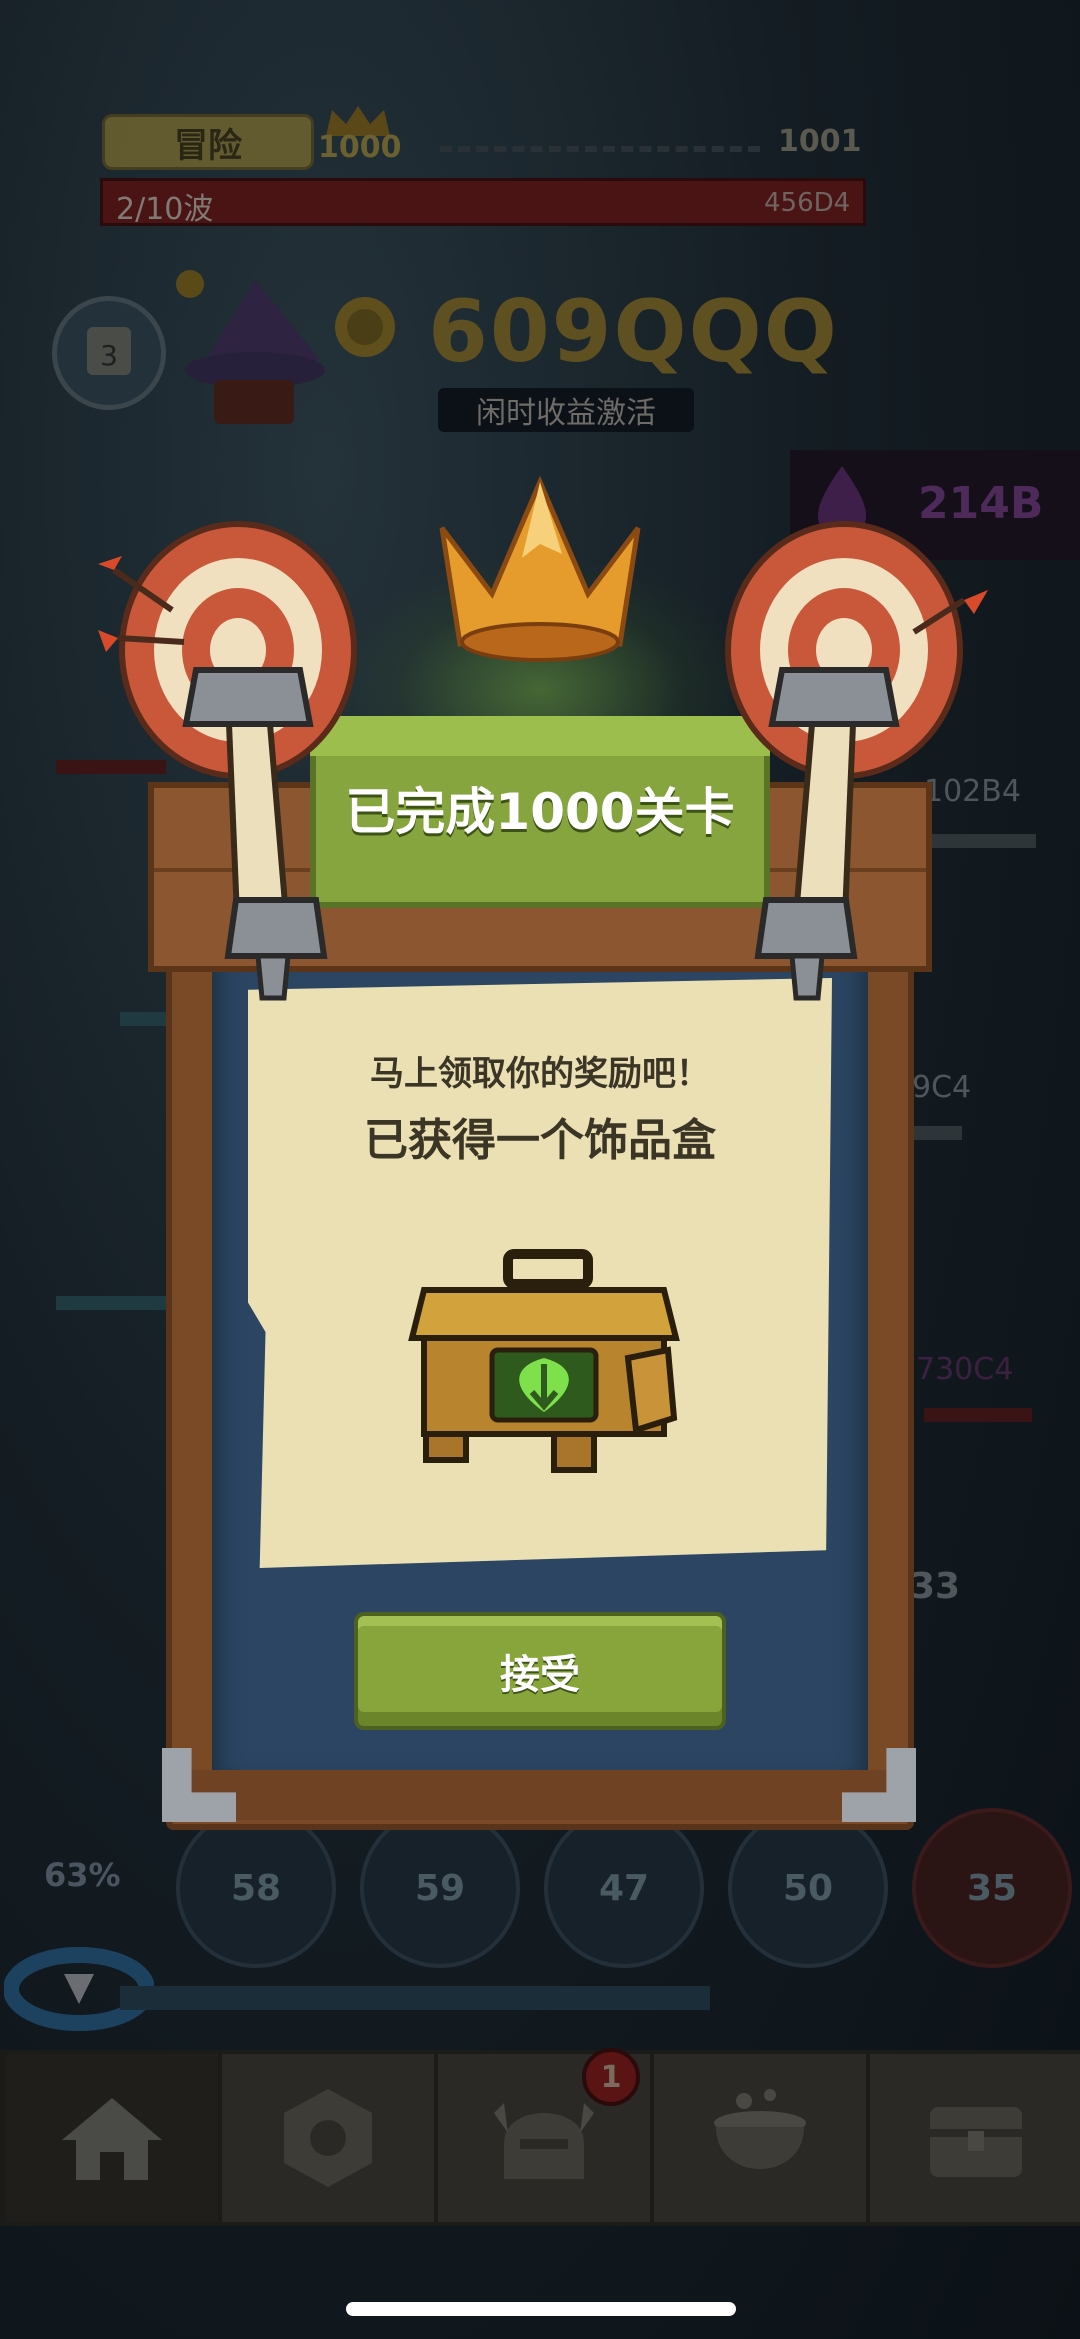 Image resolution: width=1080 pixels, height=2339 pixels. I want to click on title-sign-highlight, so click(540, 736).